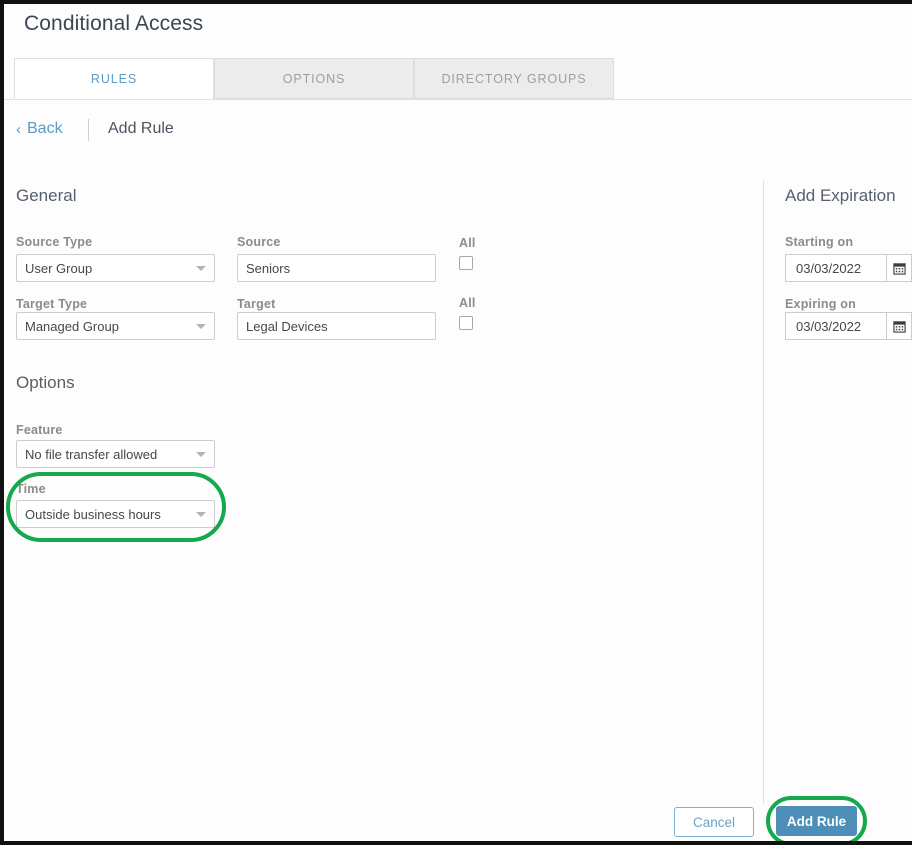 The height and width of the screenshot is (845, 912). I want to click on source-type-label: Source Type, so click(54, 242).